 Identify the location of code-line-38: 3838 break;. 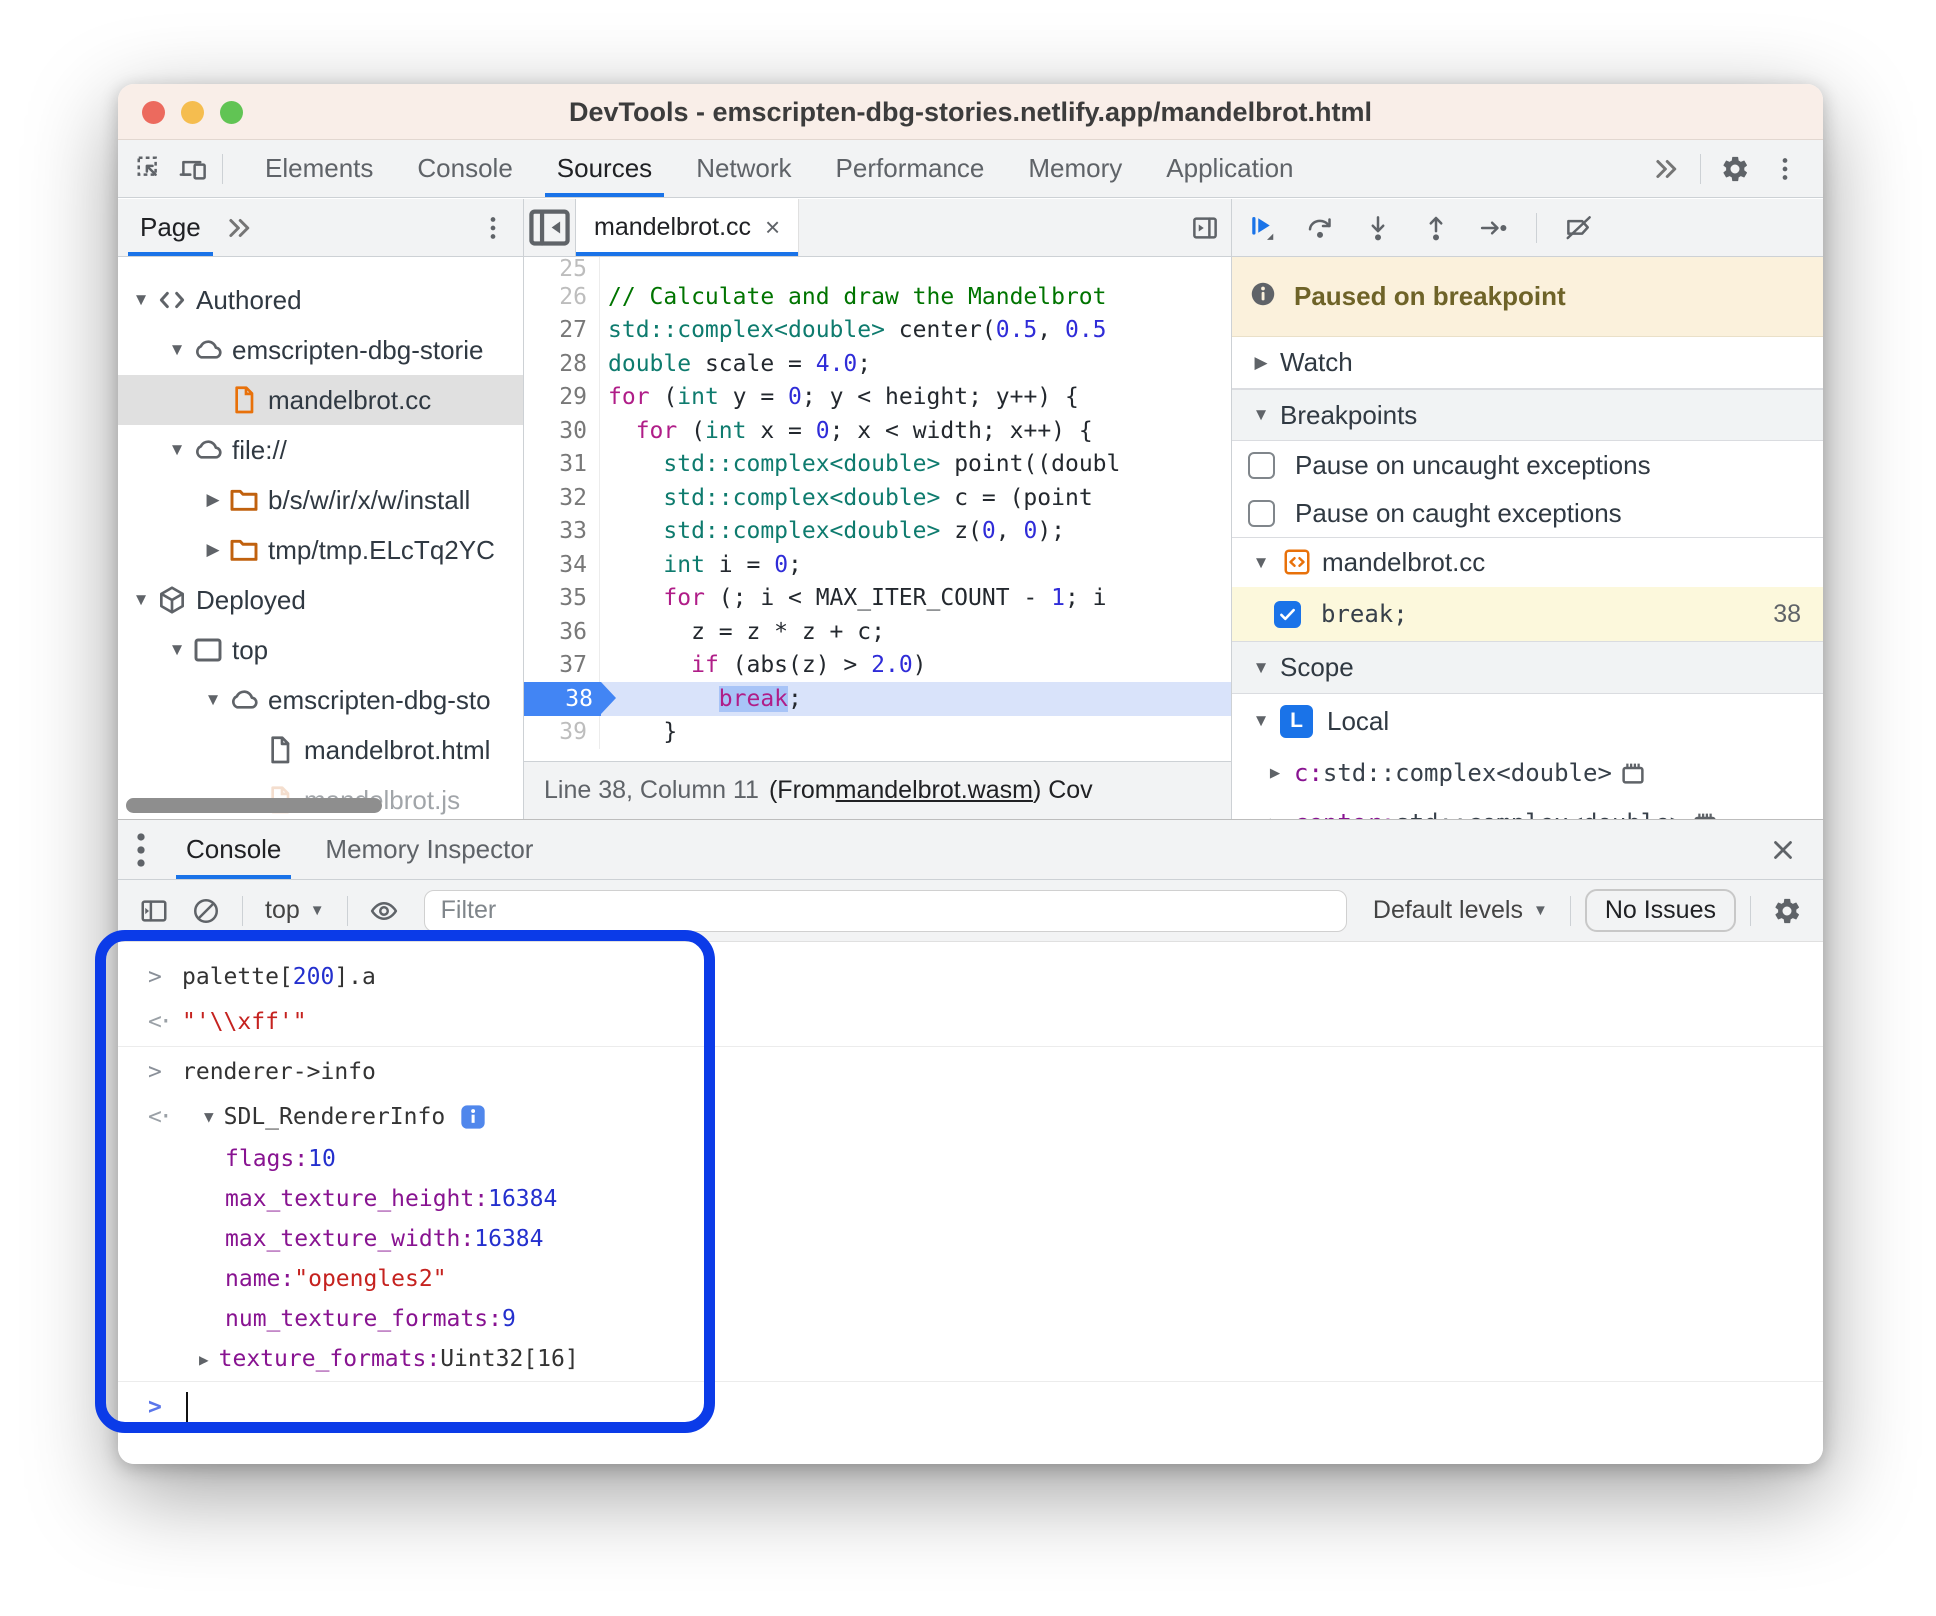
(877, 699).